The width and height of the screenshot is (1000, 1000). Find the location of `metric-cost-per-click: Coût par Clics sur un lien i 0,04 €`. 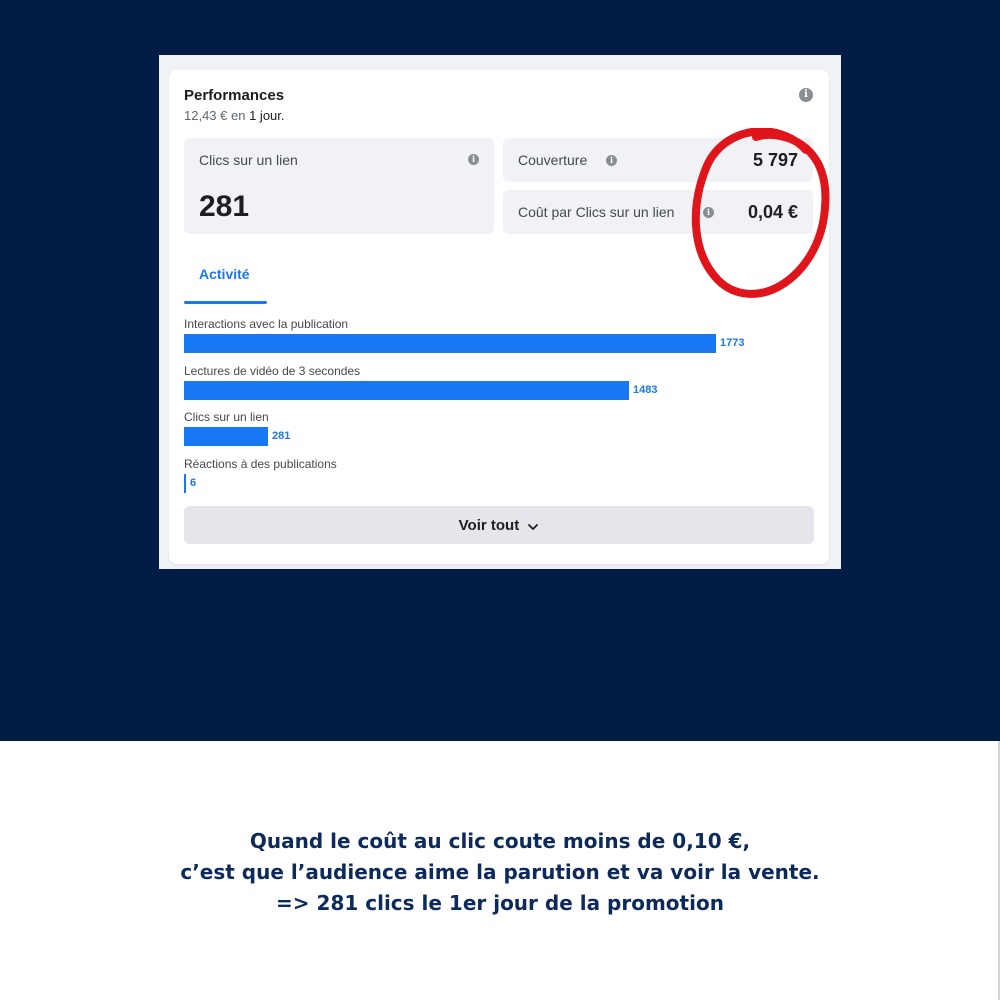

metric-cost-per-click: Coût par Clics sur un lien i 0,04 € is located at coordinates (658, 212).